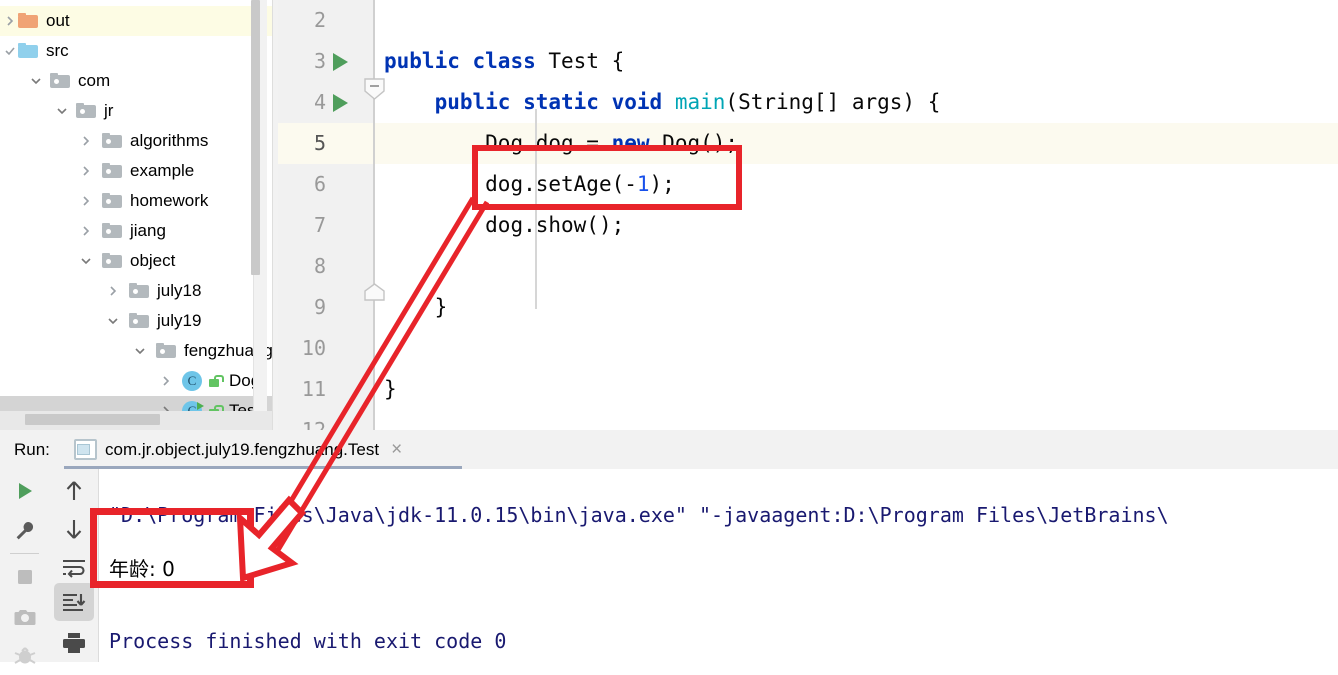  Describe the element at coordinates (28, 21) in the screenshot. I see `folder-orange-icon` at that location.